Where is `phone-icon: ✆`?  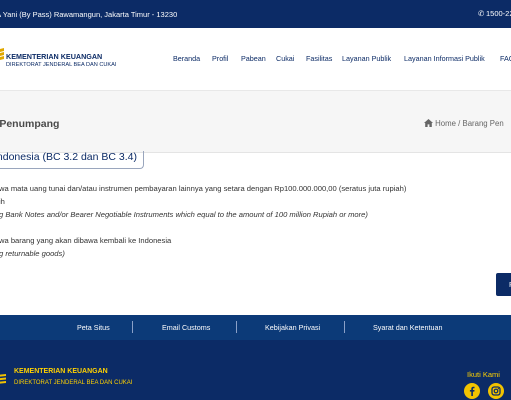 phone-icon: ✆ is located at coordinates (481, 13).